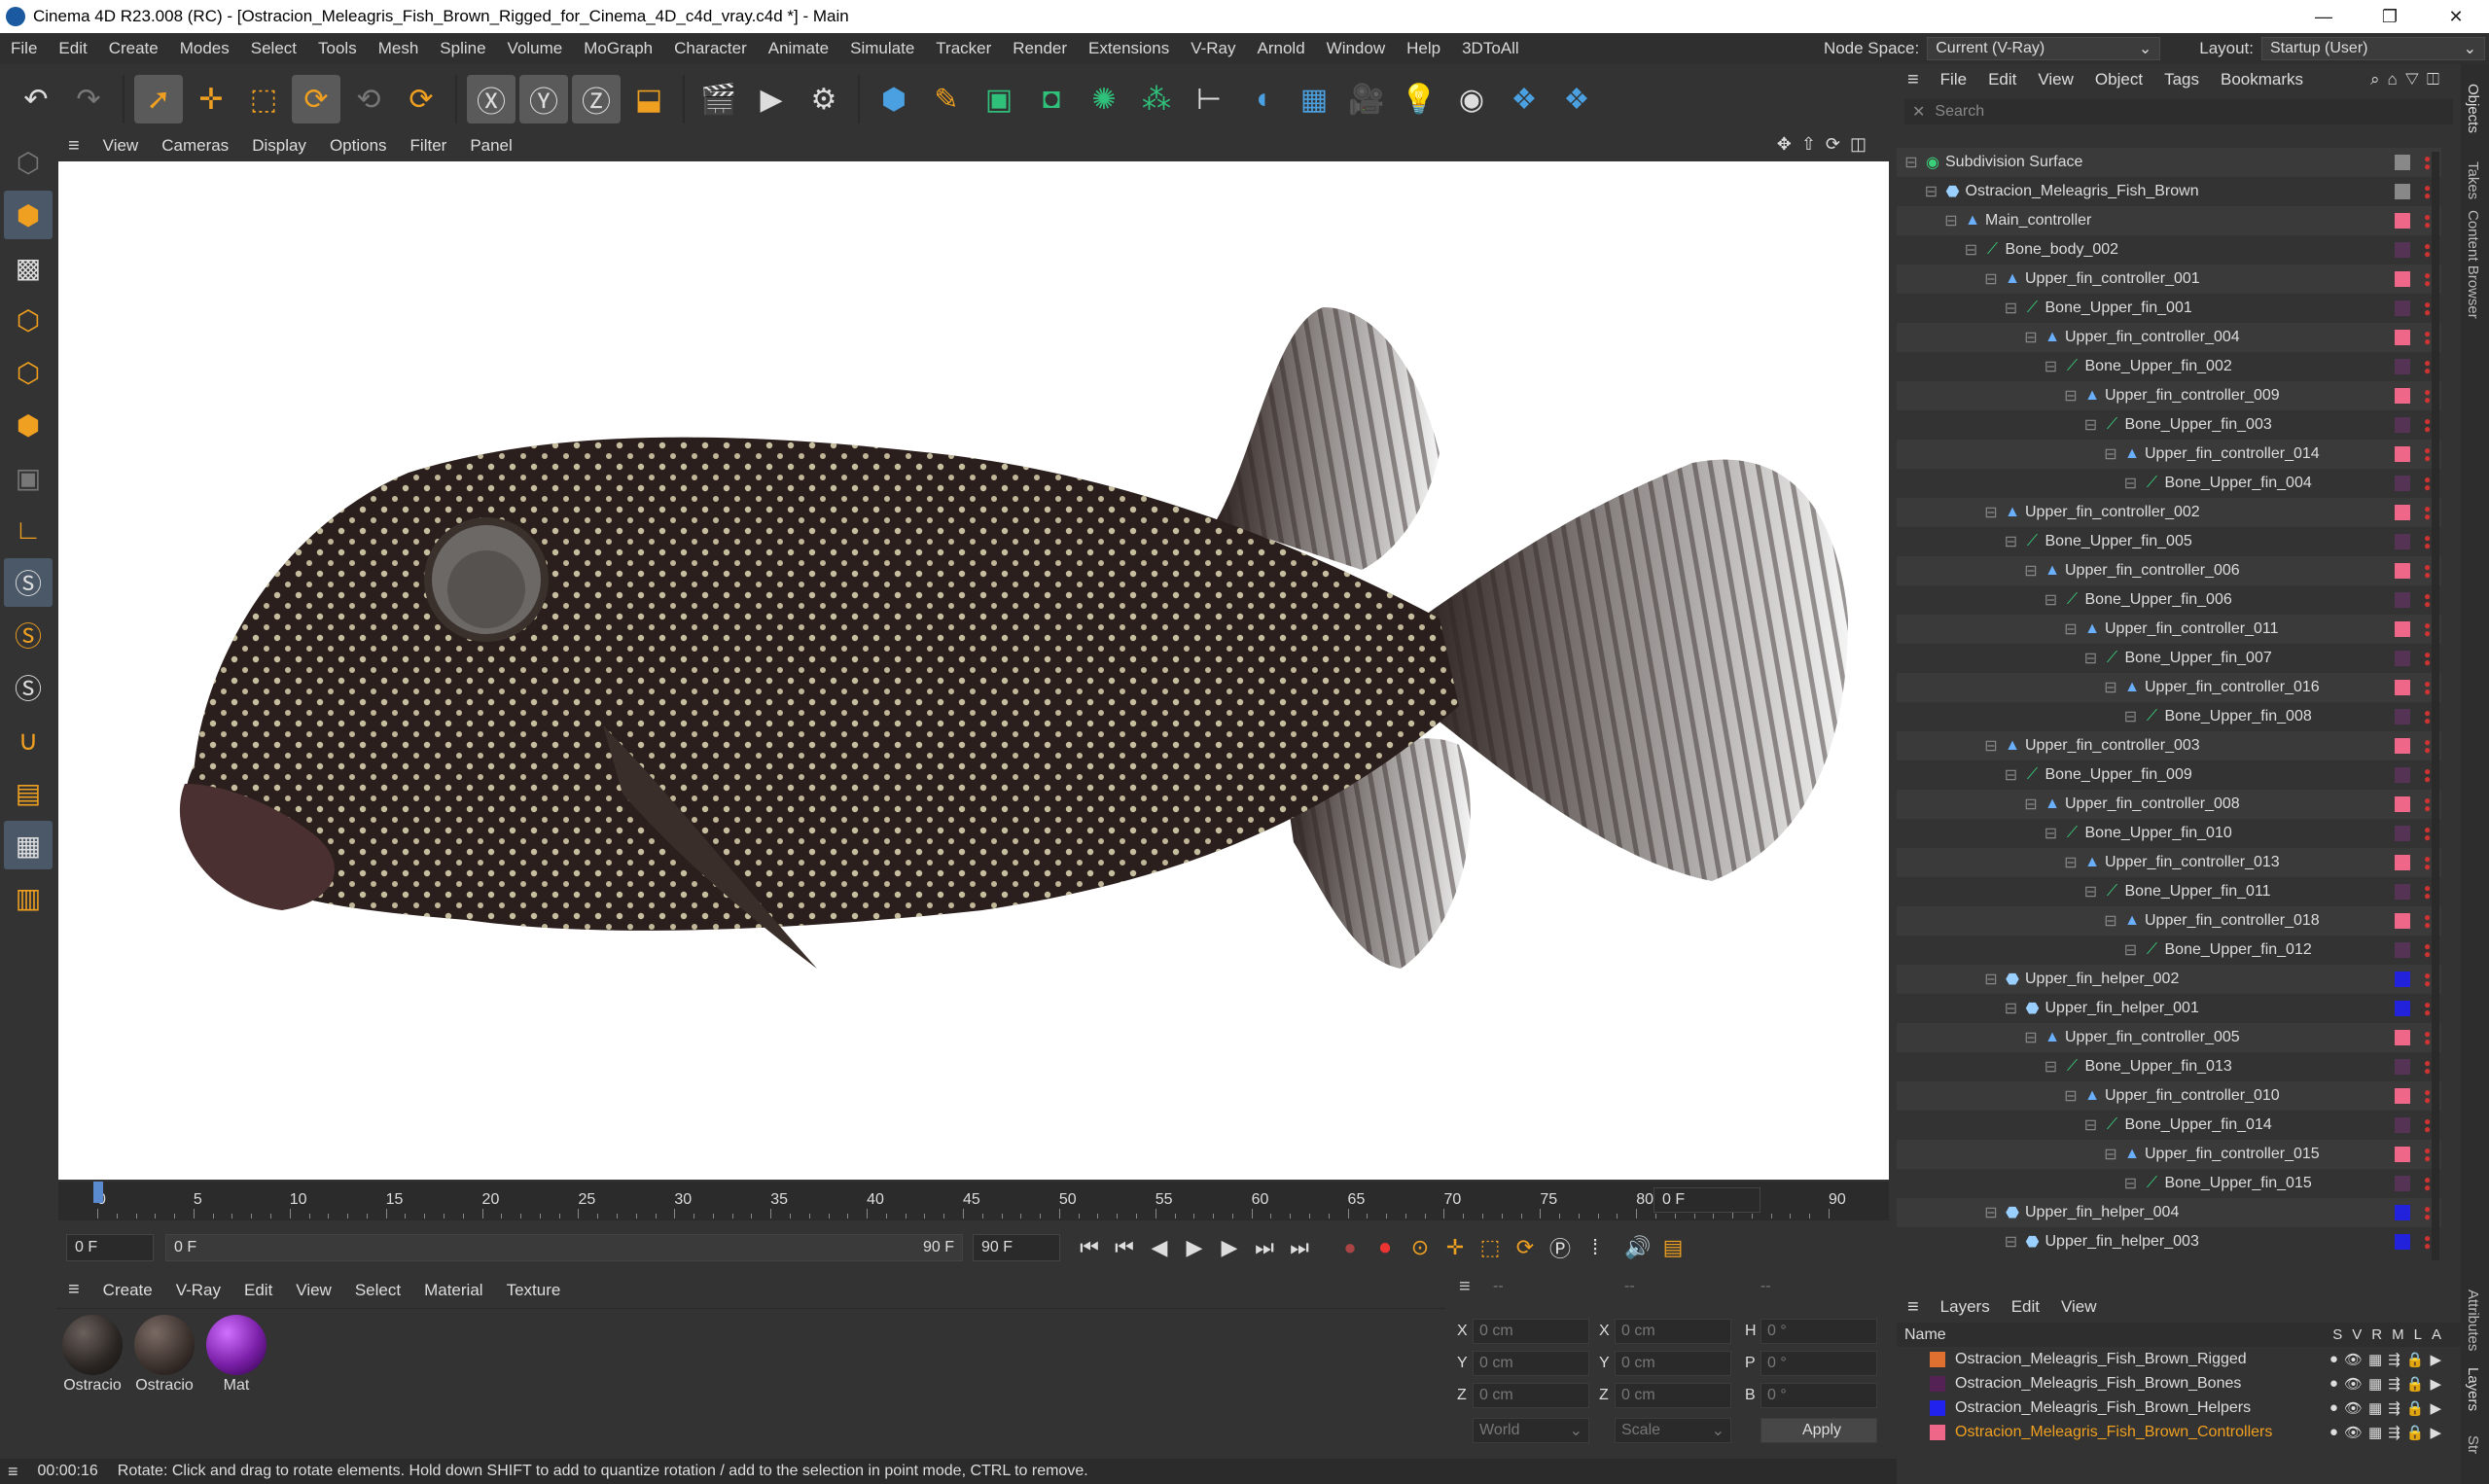 Image resolution: width=2489 pixels, height=1484 pixels. What do you see at coordinates (337, 49) in the screenshot?
I see `menu-tools: Tools` at bounding box center [337, 49].